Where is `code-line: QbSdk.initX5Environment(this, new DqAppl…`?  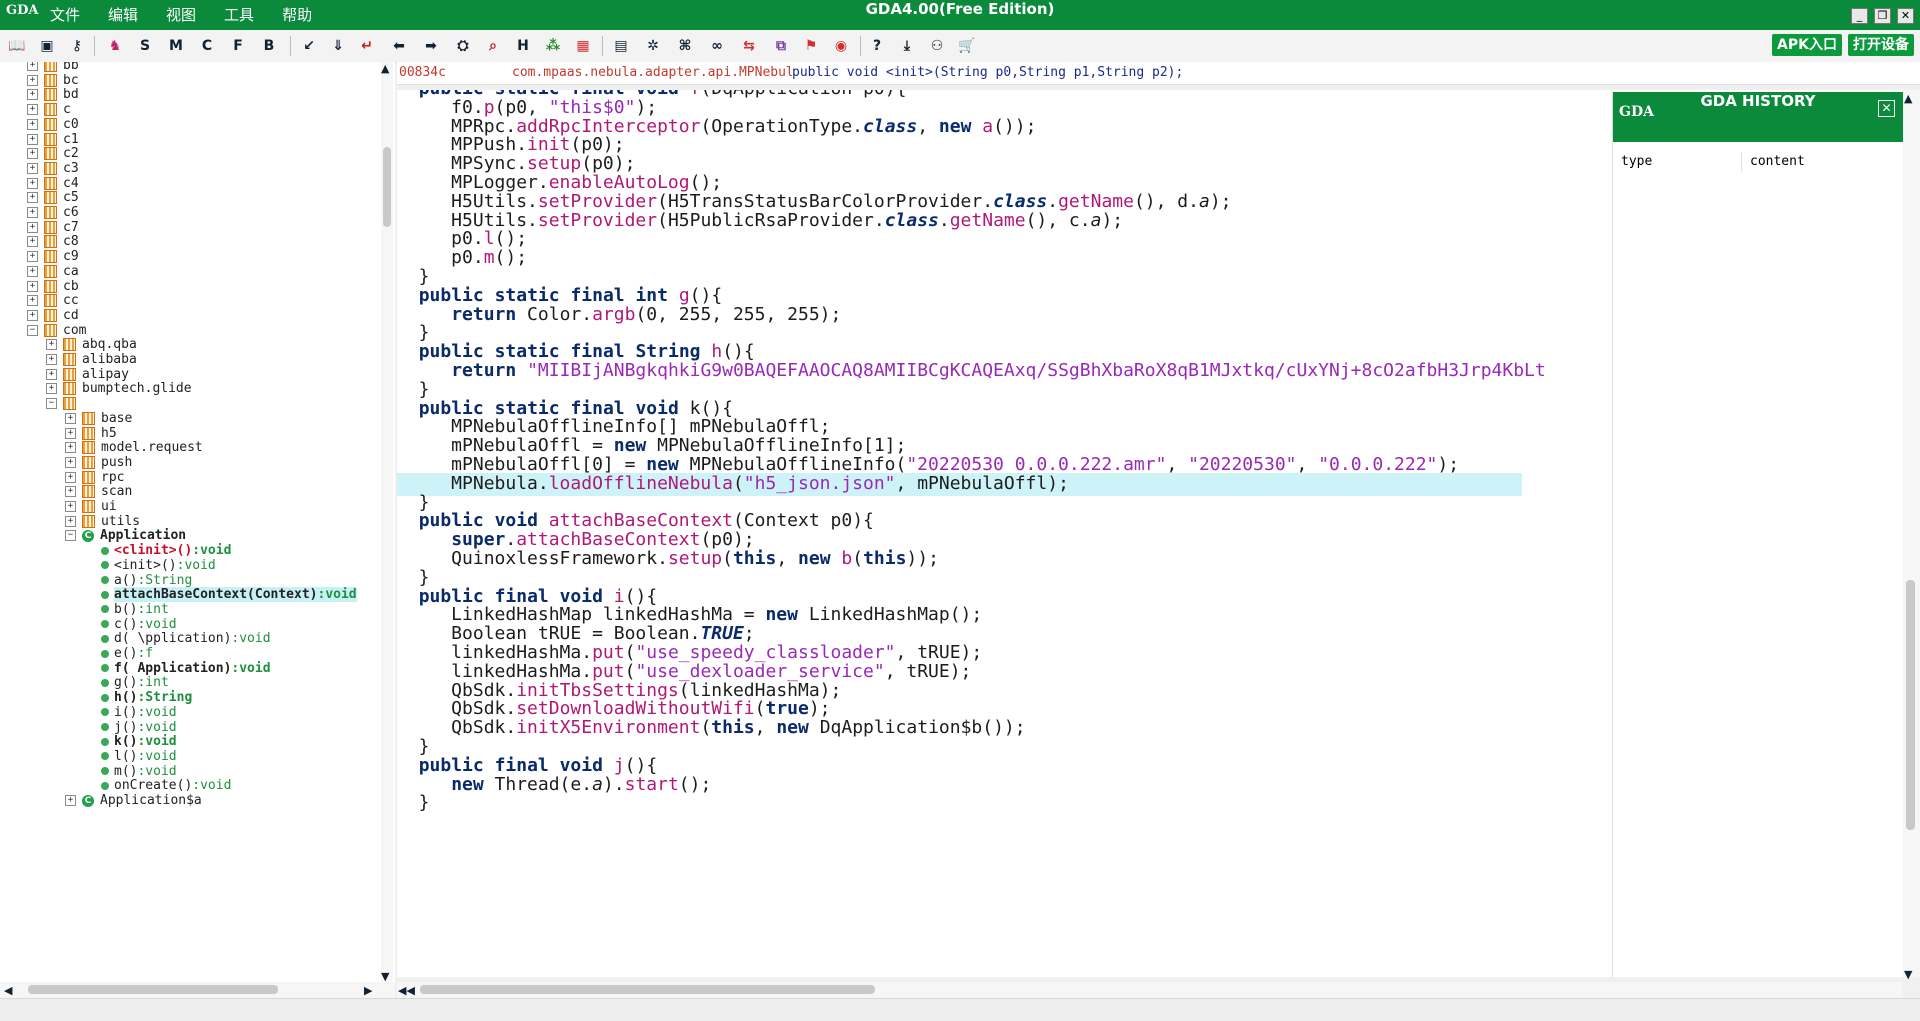
code-line: QbSdk.initX5Environment(this, new DqAppl… is located at coordinates (711, 728).